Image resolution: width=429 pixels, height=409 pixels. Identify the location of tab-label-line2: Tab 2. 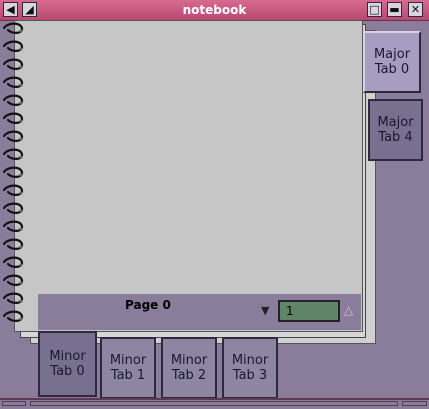
(189, 375).